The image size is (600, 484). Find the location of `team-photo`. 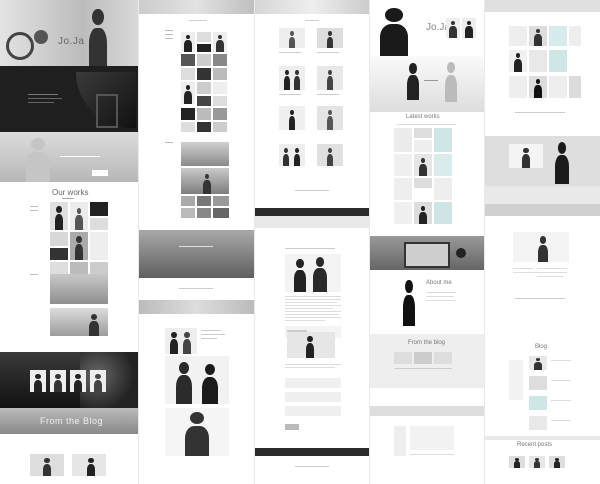

team-photo is located at coordinates (181, 341).